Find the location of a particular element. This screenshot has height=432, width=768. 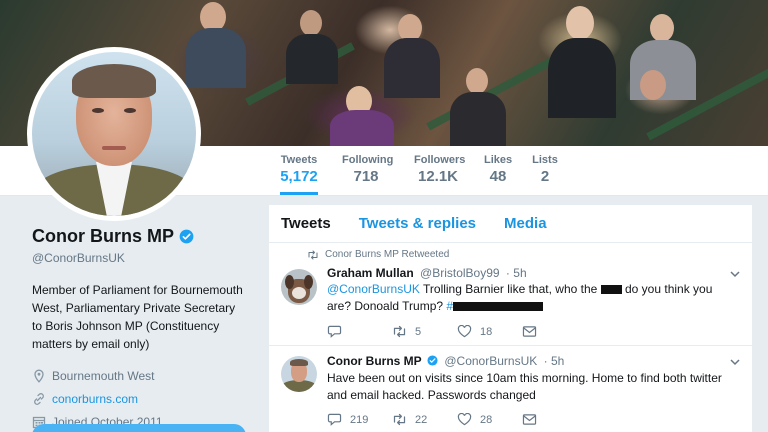

tweet-author-name: Graham Mullan is located at coordinates (370, 273).